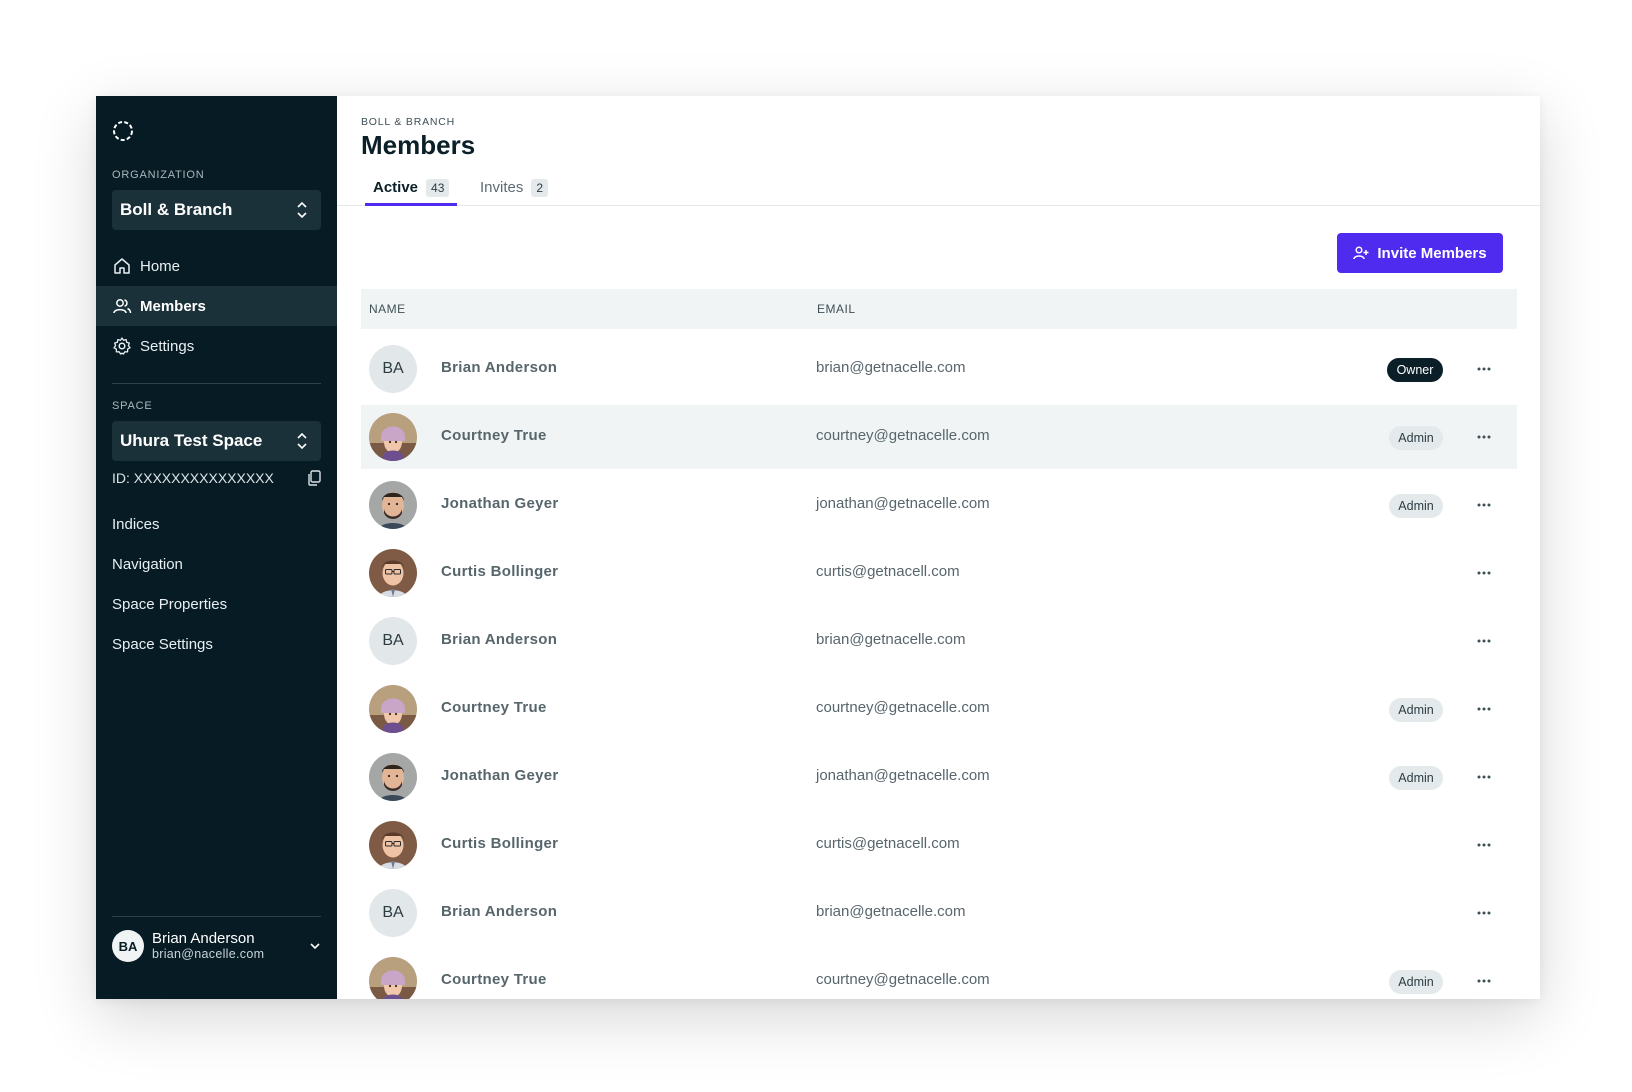 The width and height of the screenshot is (1632, 1092). I want to click on tab-invites-count: 2, so click(540, 188).